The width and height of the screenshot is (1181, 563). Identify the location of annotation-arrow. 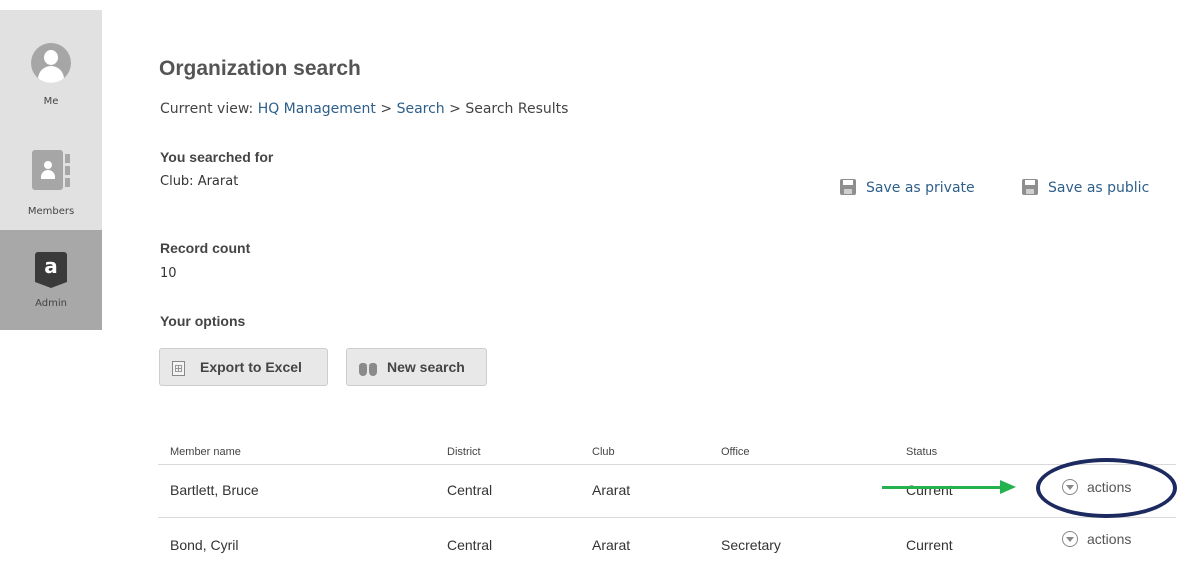
(942, 487).